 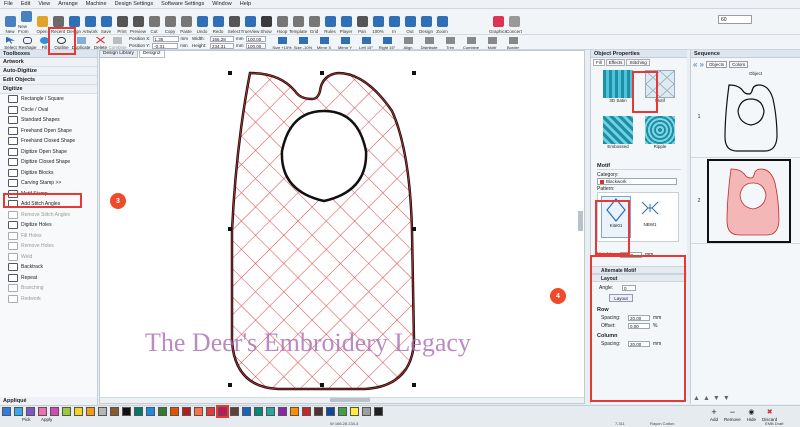 I want to click on sequence-row: 2, so click(x=745, y=201).